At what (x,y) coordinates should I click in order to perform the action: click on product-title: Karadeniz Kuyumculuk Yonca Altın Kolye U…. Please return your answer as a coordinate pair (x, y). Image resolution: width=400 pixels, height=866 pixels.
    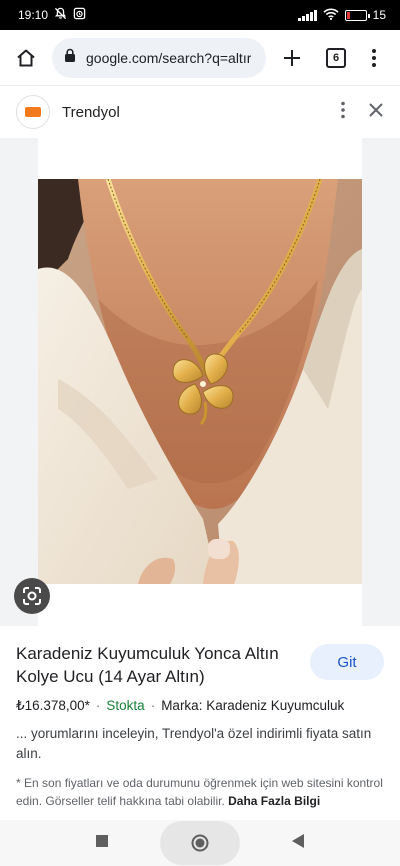
    Looking at the image, I should click on (151, 665).